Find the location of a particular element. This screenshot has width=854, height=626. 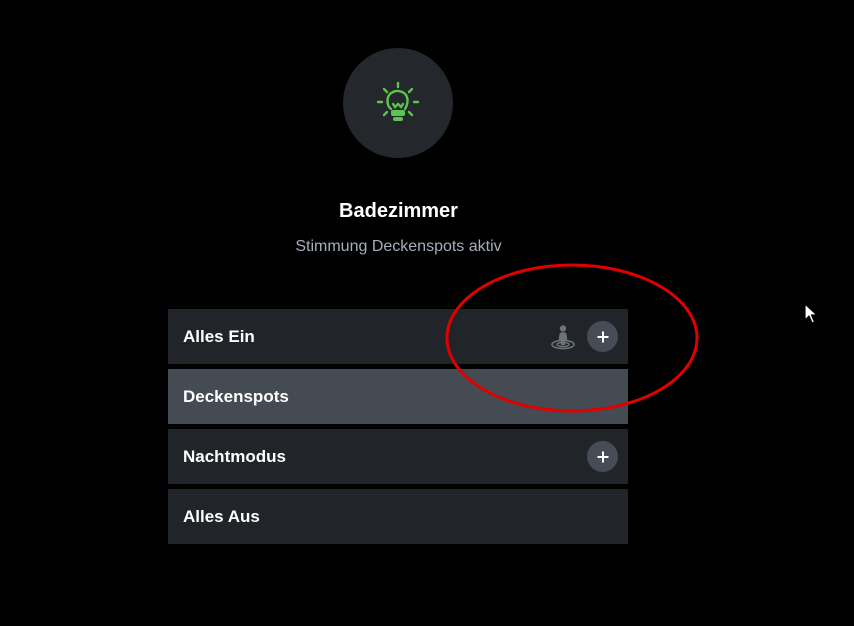

scene-label: Nachtmodus is located at coordinates (234, 456).